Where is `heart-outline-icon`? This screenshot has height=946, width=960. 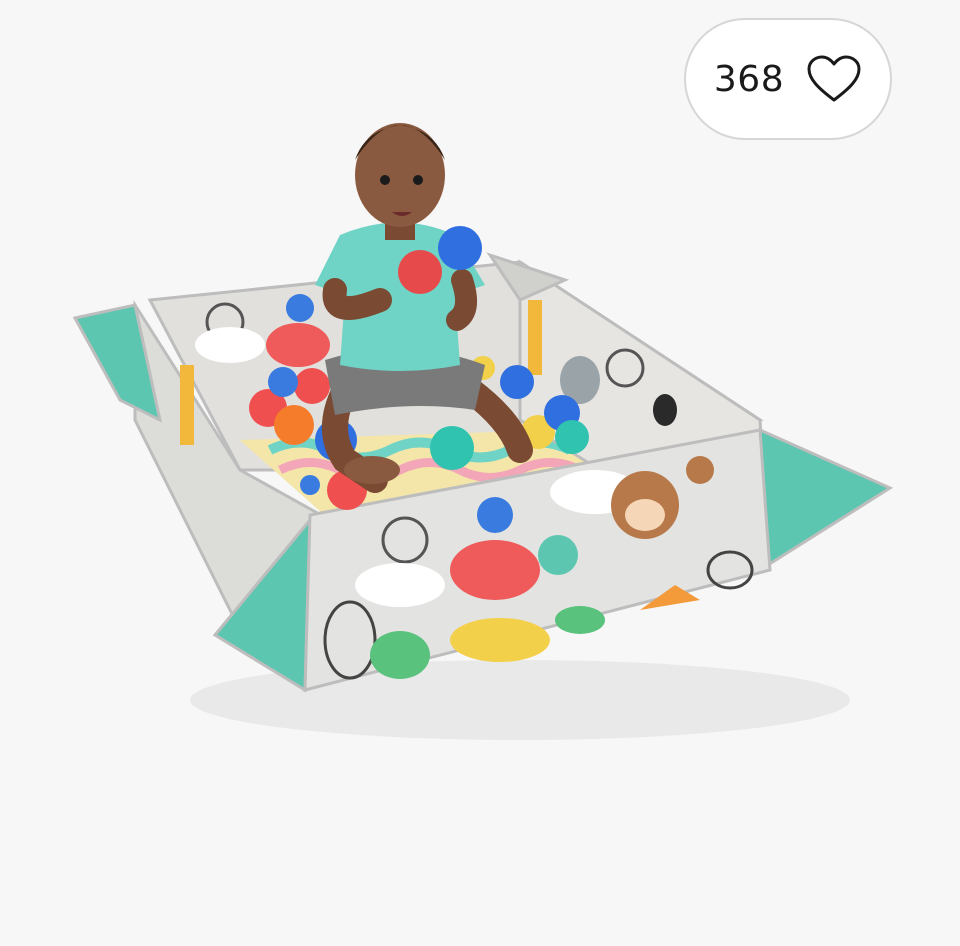 heart-outline-icon is located at coordinates (834, 78).